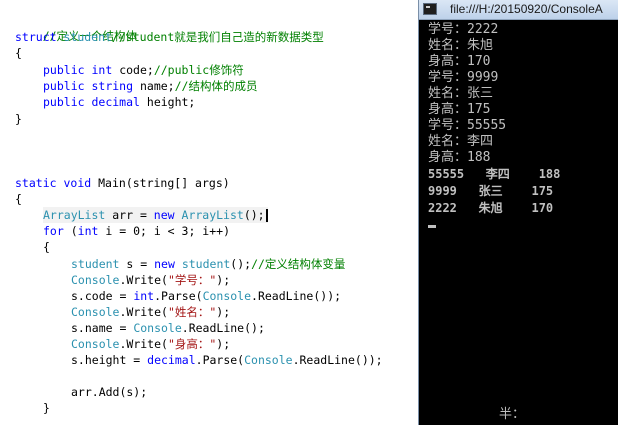  Describe the element at coordinates (112, 86) in the screenshot. I see `code-keyword: string` at that location.